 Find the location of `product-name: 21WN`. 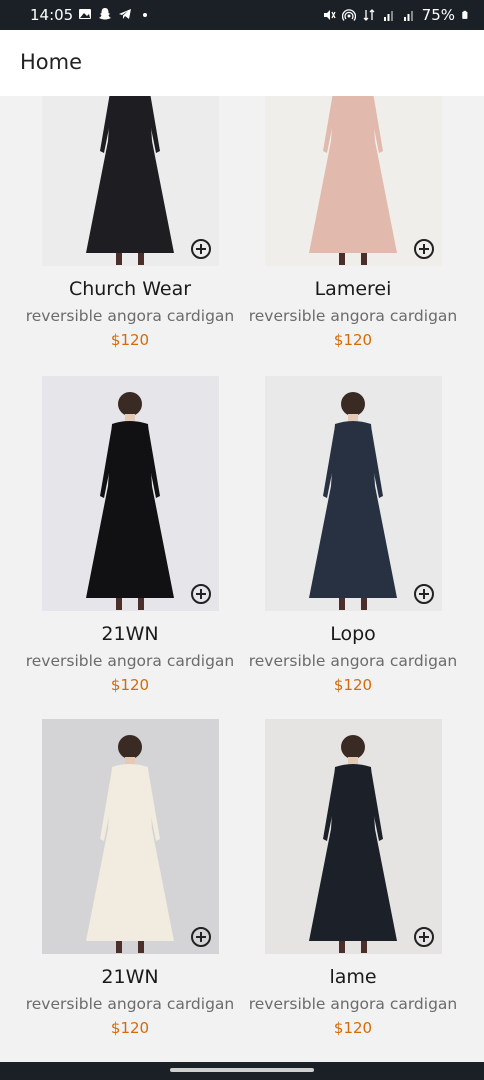

product-name: 21WN is located at coordinates (130, 977).